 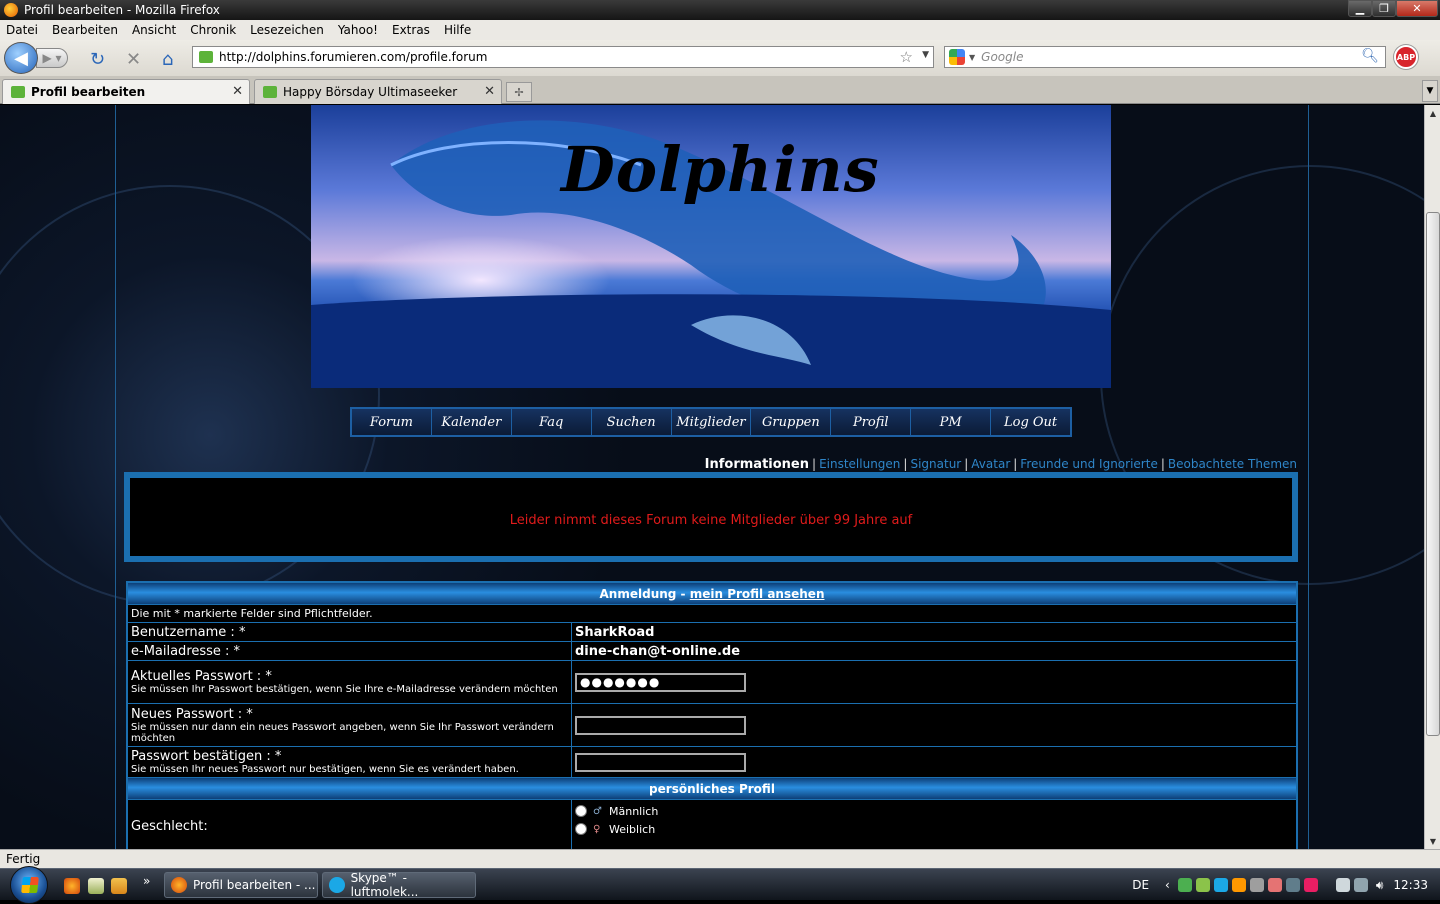 What do you see at coordinates (551, 422) in the screenshot?
I see `nav-faq: Faq` at bounding box center [551, 422].